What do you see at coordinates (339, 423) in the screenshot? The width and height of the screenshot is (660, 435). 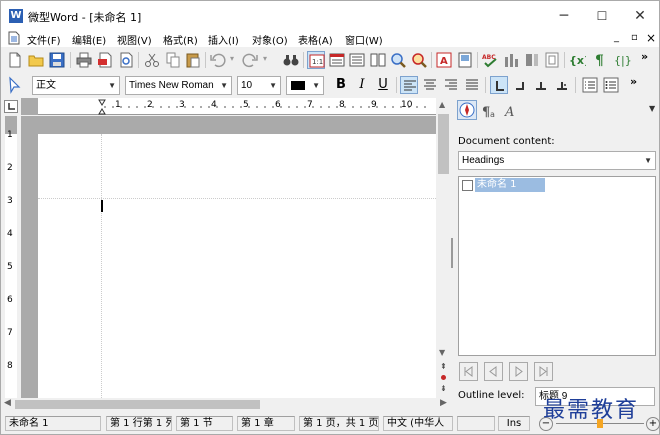 I see `status-pages: 第 1 页，共 1 页` at bounding box center [339, 423].